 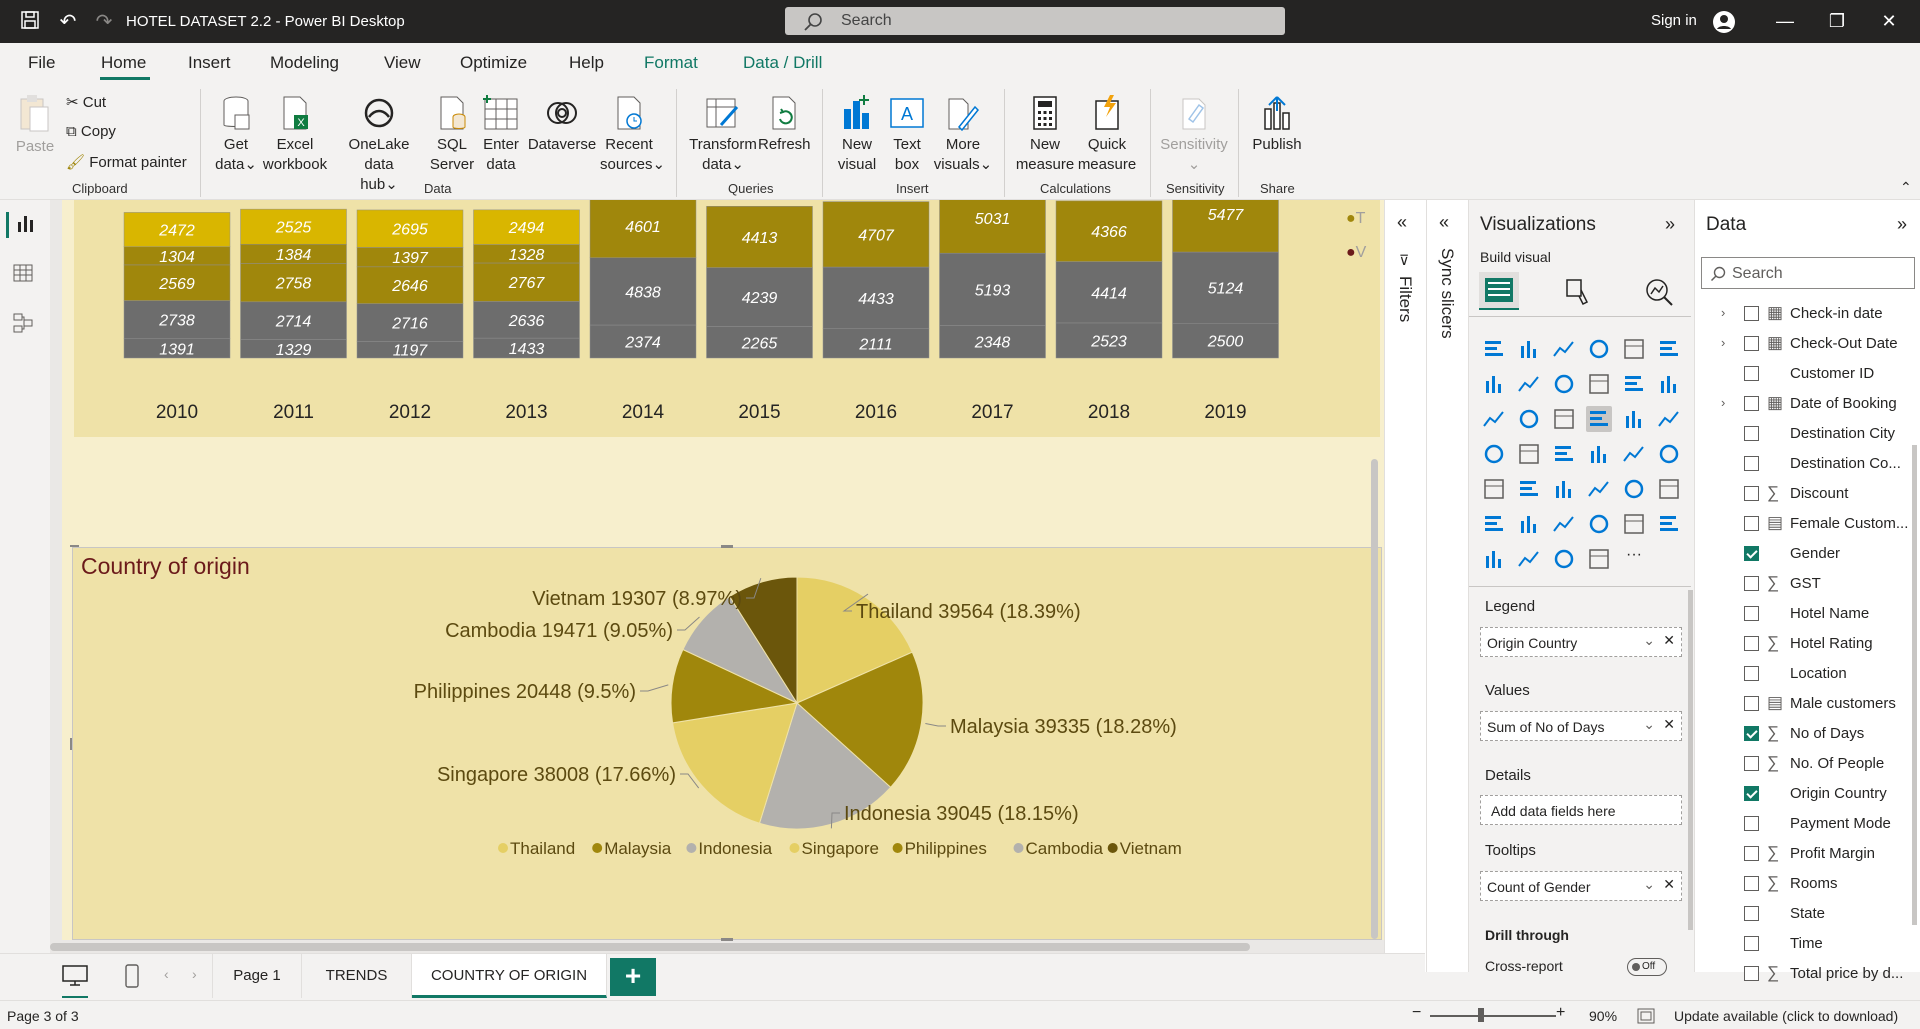 I want to click on stacked-area-icon, so click(x=1564, y=384).